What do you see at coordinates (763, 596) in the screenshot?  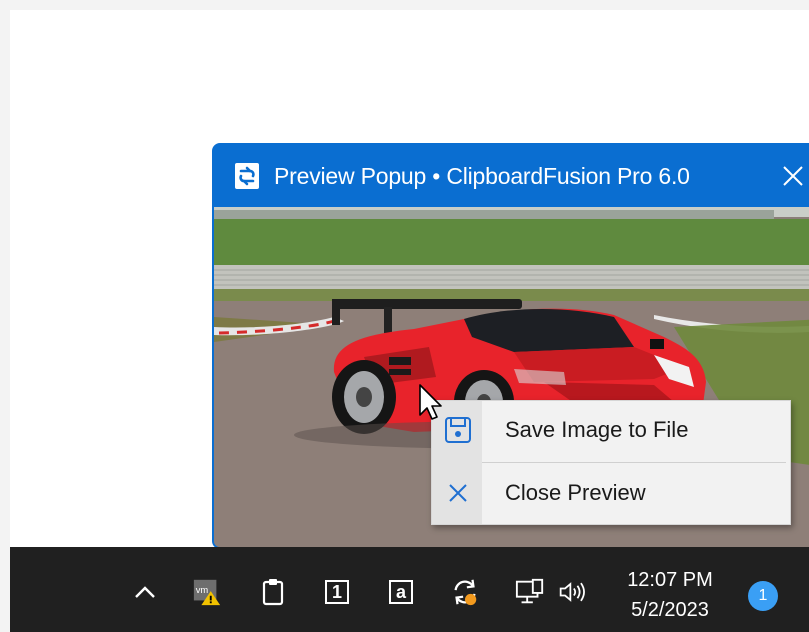 I see `notification-badge: 1` at bounding box center [763, 596].